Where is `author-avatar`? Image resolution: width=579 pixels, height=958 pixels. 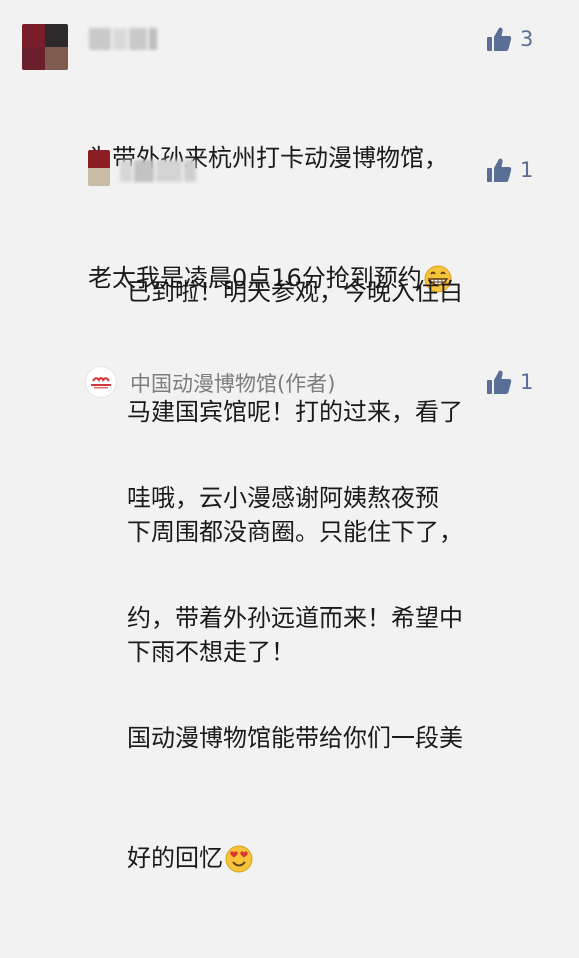
author-avatar is located at coordinates (101, 382).